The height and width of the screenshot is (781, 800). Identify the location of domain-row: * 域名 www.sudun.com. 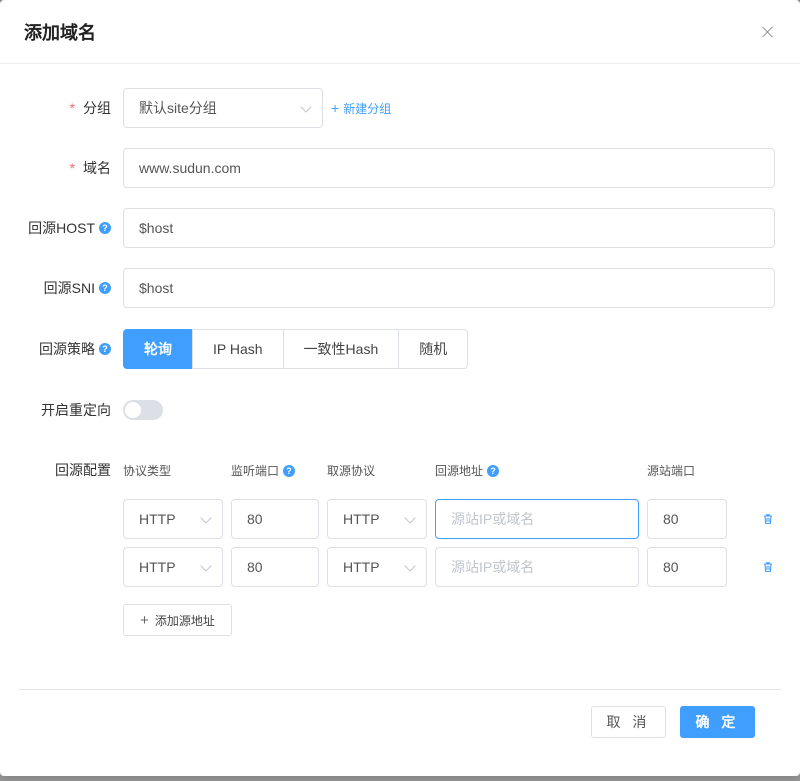
(387, 168).